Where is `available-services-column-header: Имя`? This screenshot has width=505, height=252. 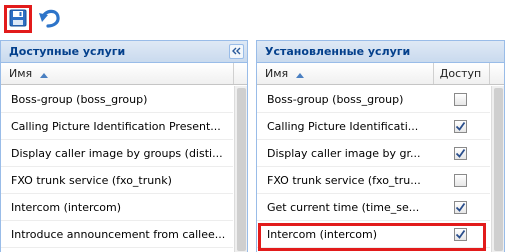
available-services-column-header: Имя is located at coordinates (124, 74).